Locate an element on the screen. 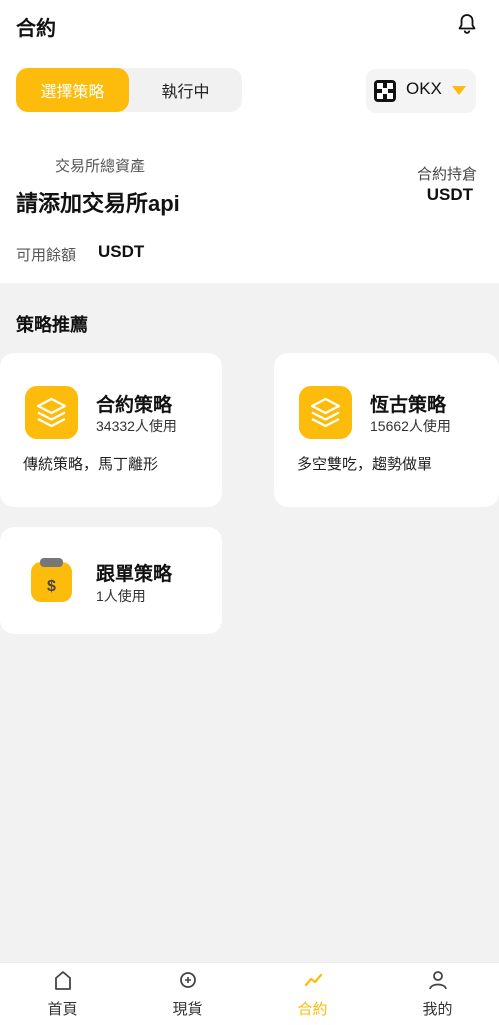  available-balance-label: 可用餘額 is located at coordinates (46, 255).